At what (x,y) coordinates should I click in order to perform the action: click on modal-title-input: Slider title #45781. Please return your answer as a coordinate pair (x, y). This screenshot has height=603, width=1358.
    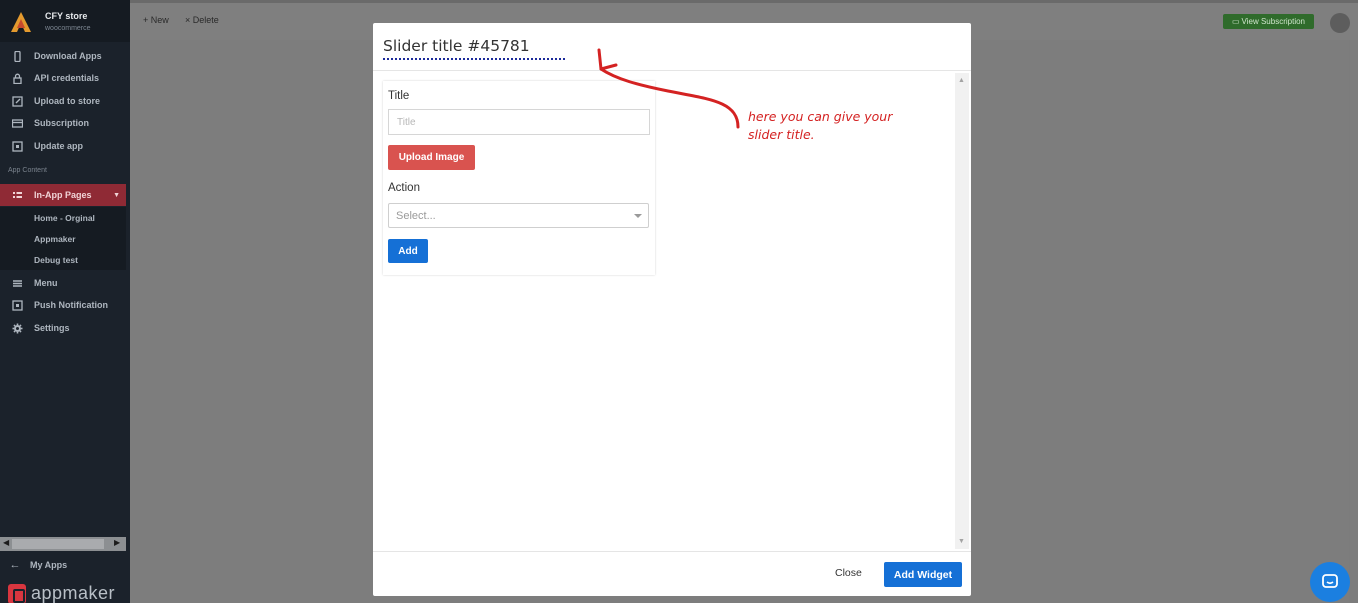
    Looking at the image, I should click on (456, 46).